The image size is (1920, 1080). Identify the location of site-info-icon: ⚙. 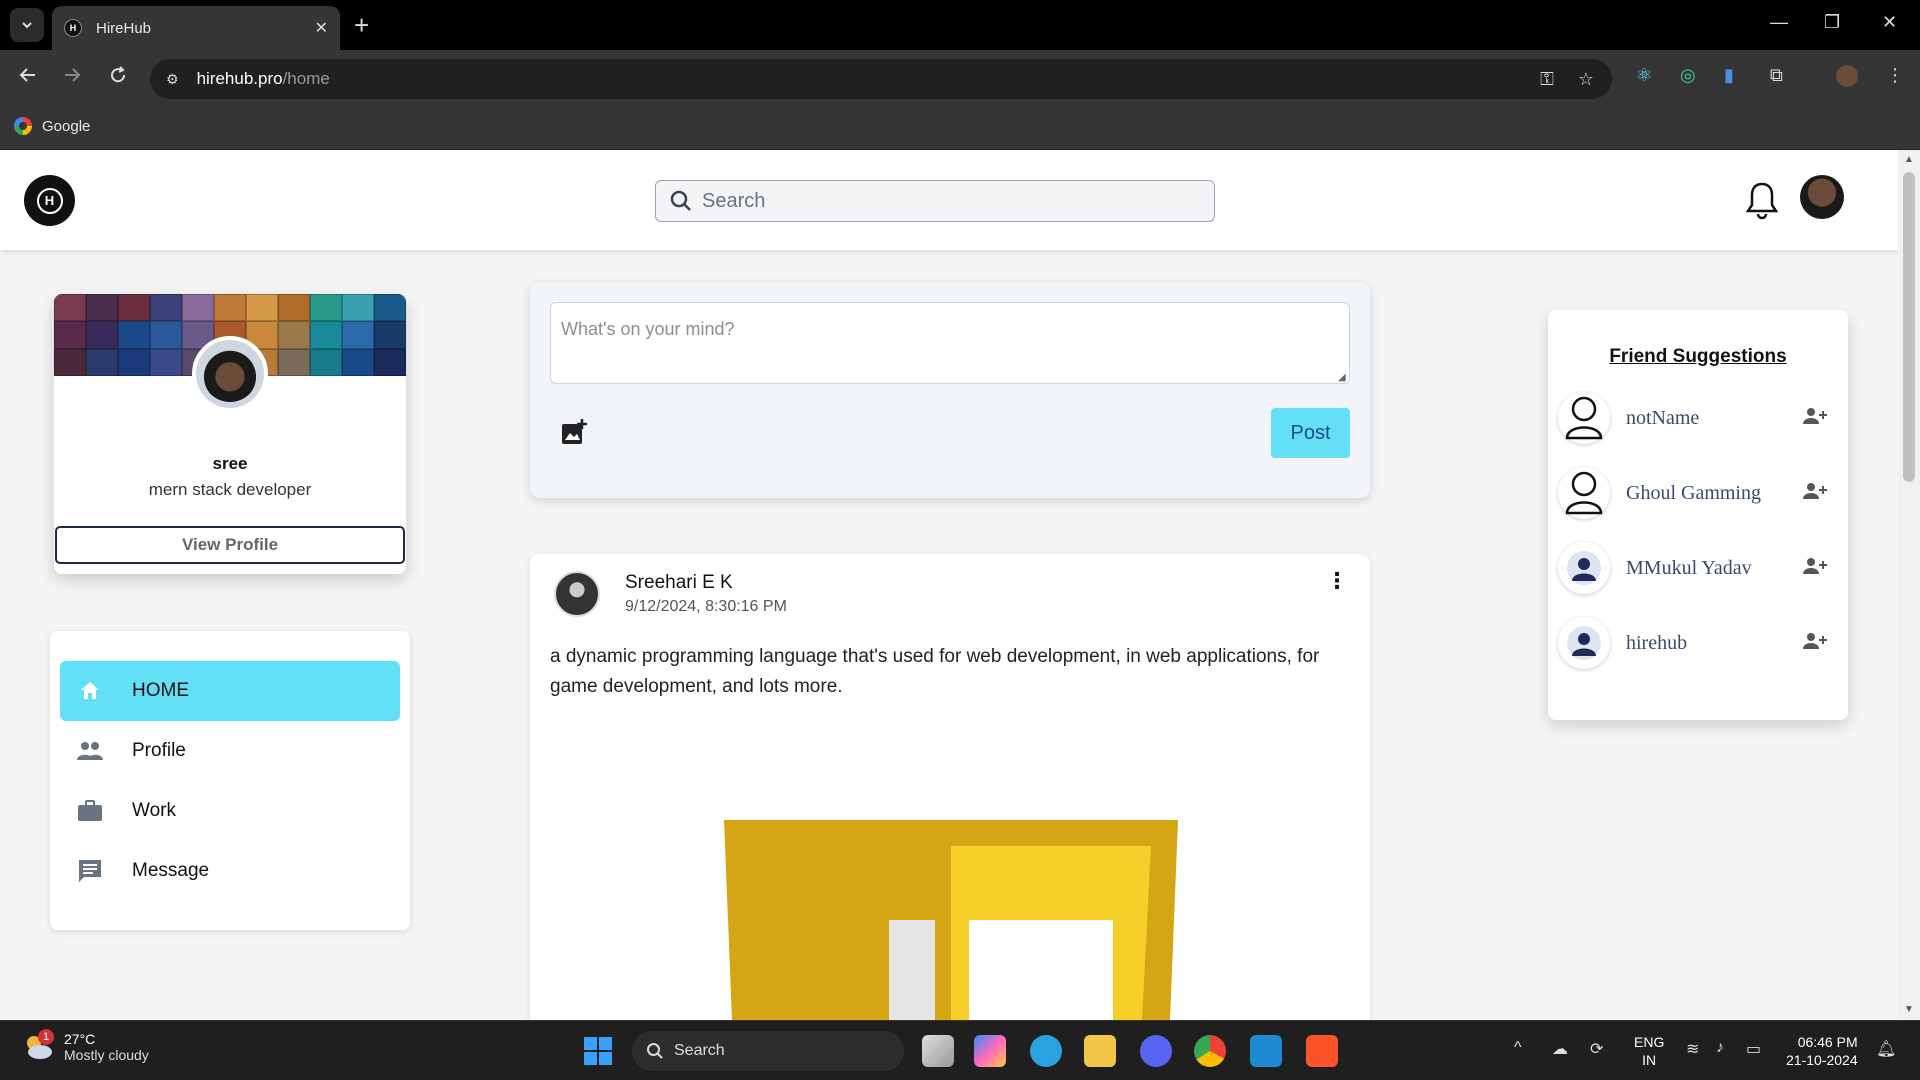
(172, 79).